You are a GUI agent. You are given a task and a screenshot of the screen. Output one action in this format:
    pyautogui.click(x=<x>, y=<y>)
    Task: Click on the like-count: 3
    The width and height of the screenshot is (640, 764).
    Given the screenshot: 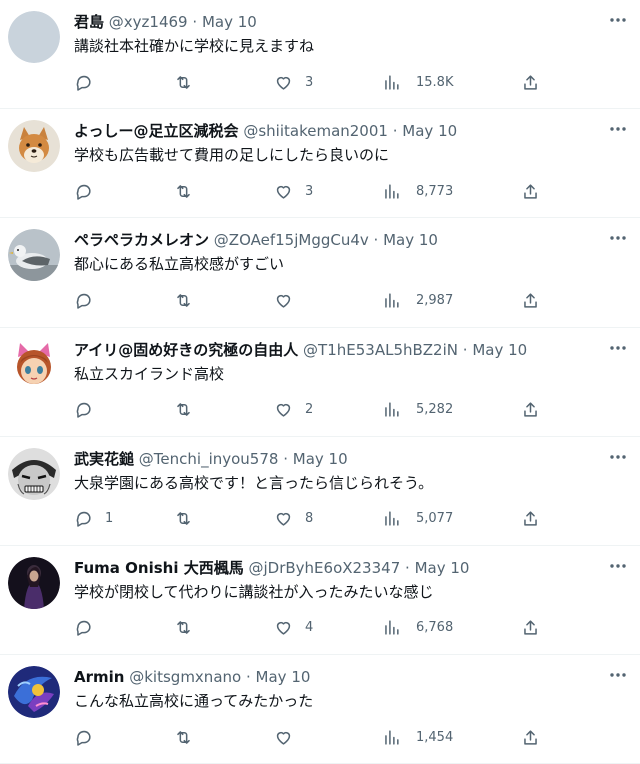 What is the action you would take?
    pyautogui.click(x=309, y=191)
    